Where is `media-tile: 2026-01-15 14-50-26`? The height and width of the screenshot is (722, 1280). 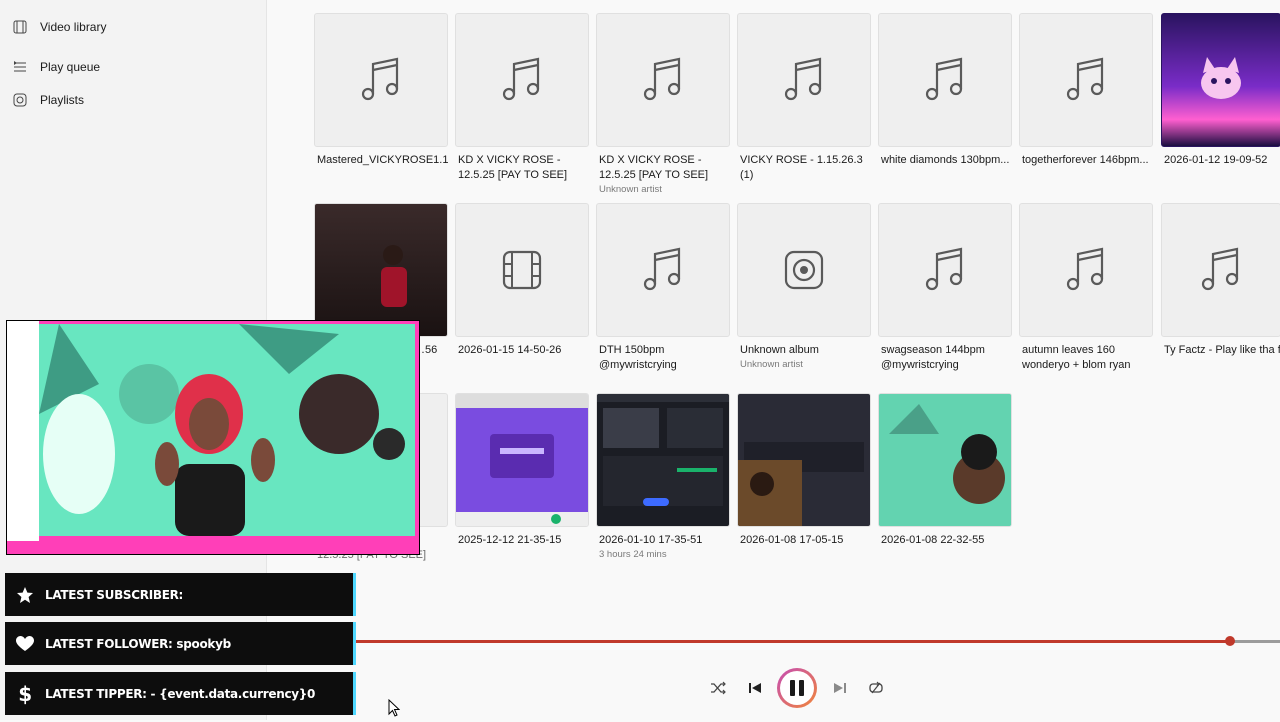
media-tile: 2026-01-15 14-50-26 is located at coordinates (522, 280).